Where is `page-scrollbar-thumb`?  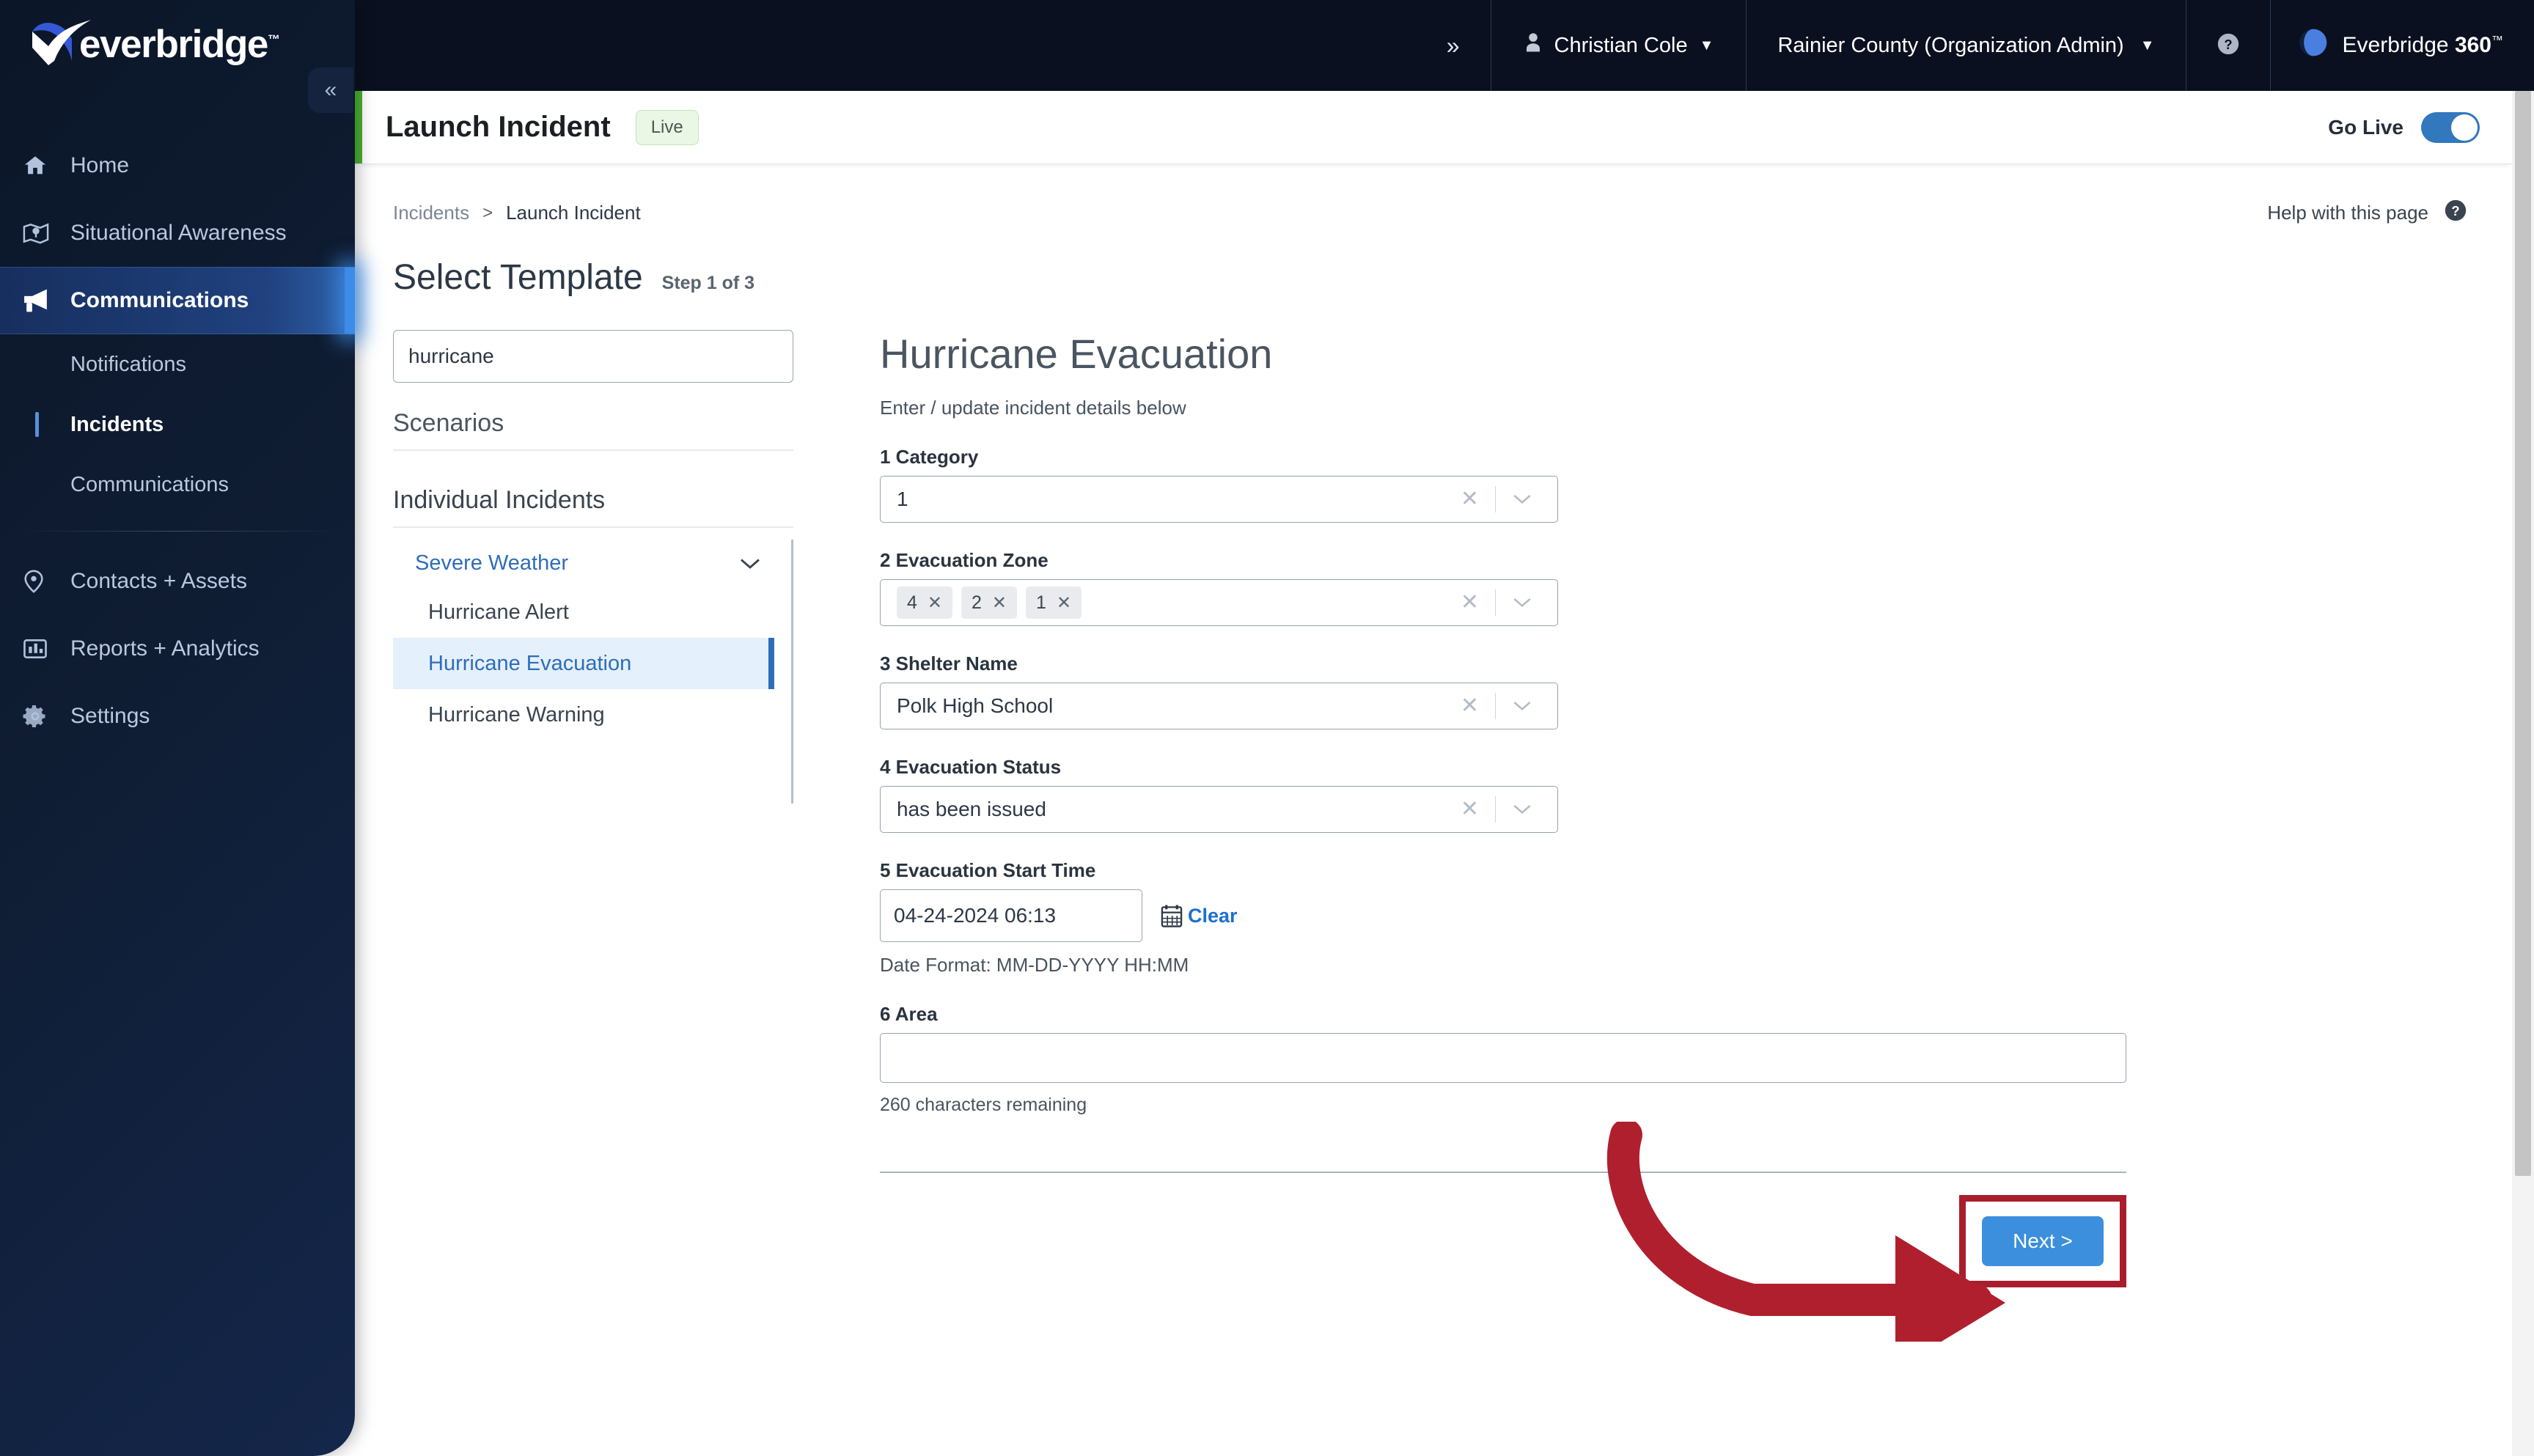
page-scrollbar-thumb is located at coordinates (2523, 633).